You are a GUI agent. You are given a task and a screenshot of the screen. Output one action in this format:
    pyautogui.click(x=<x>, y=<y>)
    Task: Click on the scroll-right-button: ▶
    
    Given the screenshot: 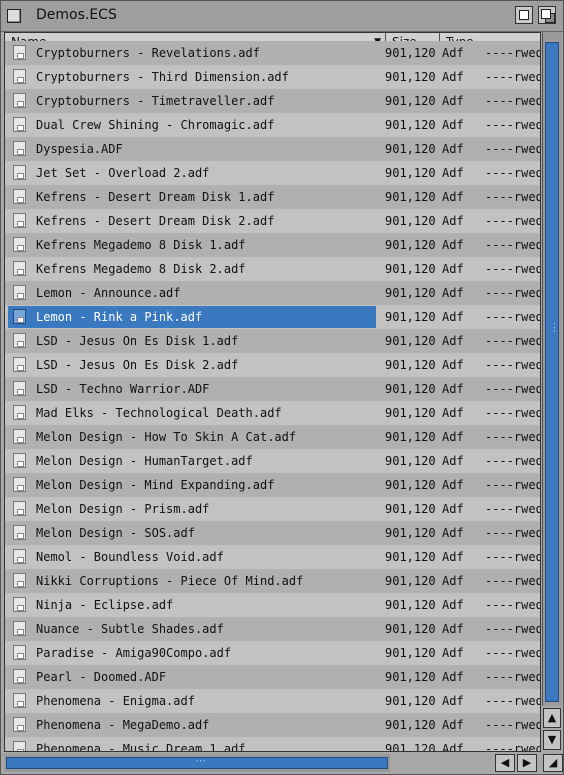 What is the action you would take?
    pyautogui.click(x=527, y=763)
    